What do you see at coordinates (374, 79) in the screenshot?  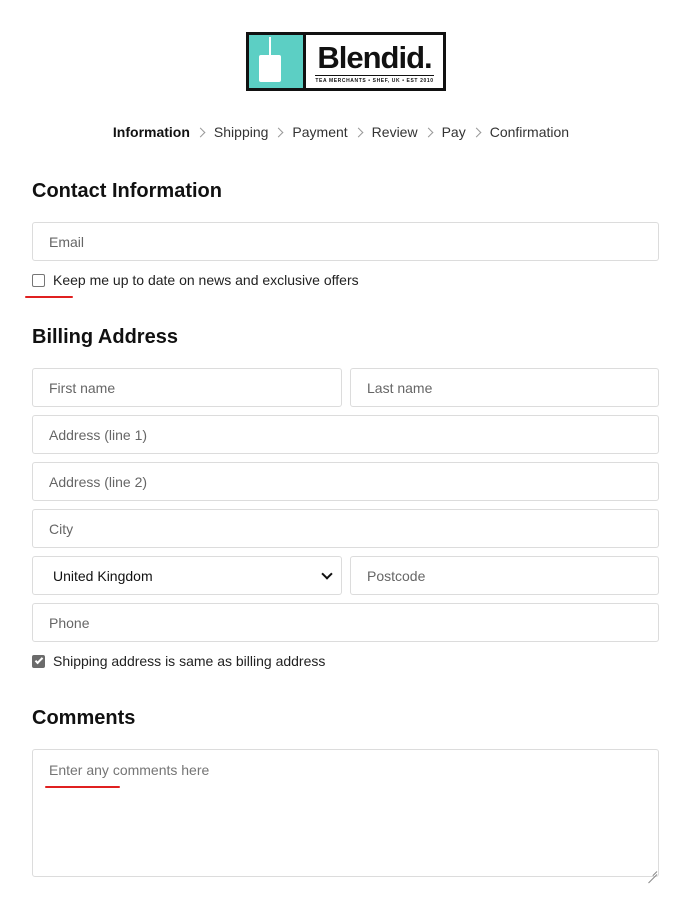 I see `logo-tagline: TEA MERCHANTS • SHEF, UK • EST 2010` at bounding box center [374, 79].